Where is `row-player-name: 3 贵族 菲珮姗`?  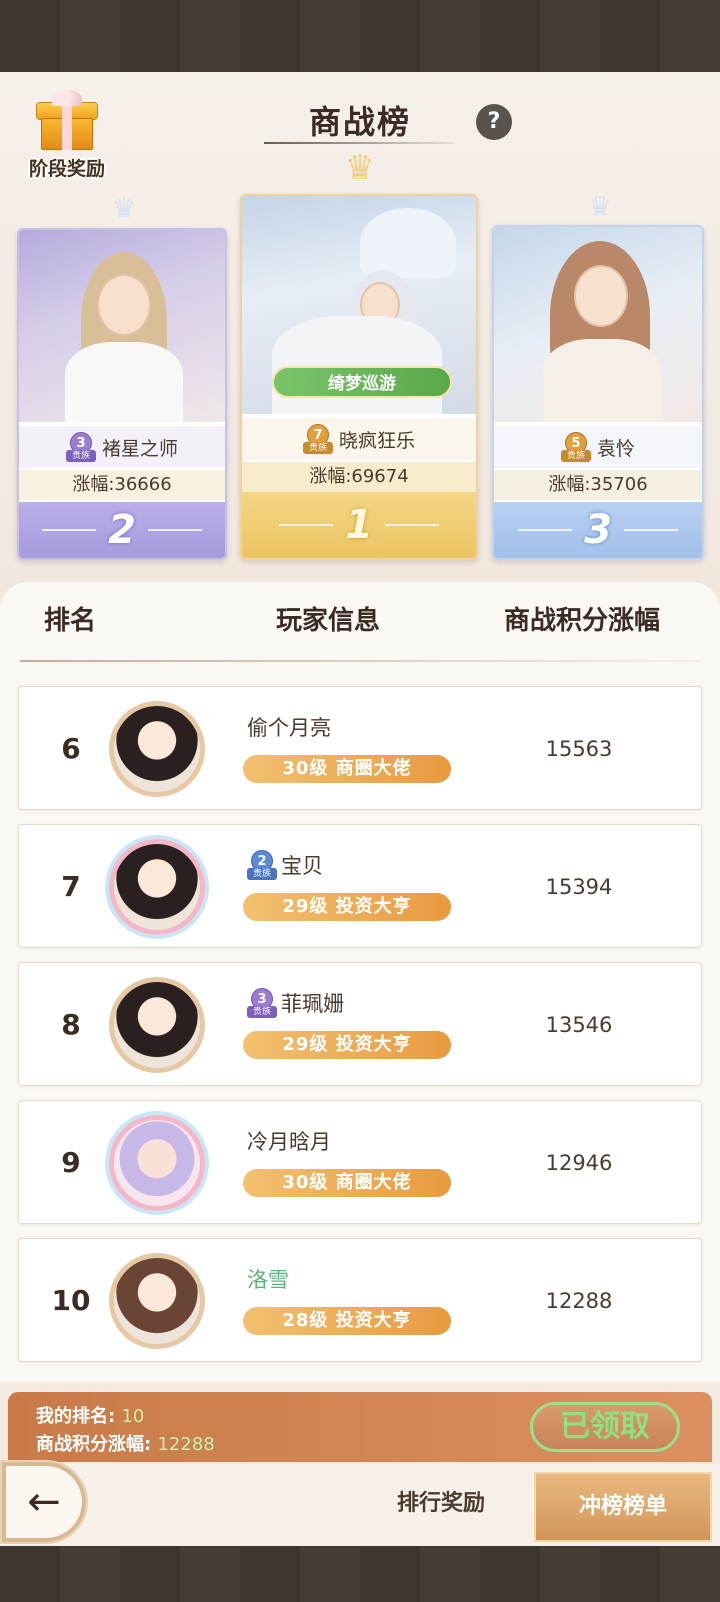
row-player-name: 3 贵族 菲珮姗 is located at coordinates (295, 1003).